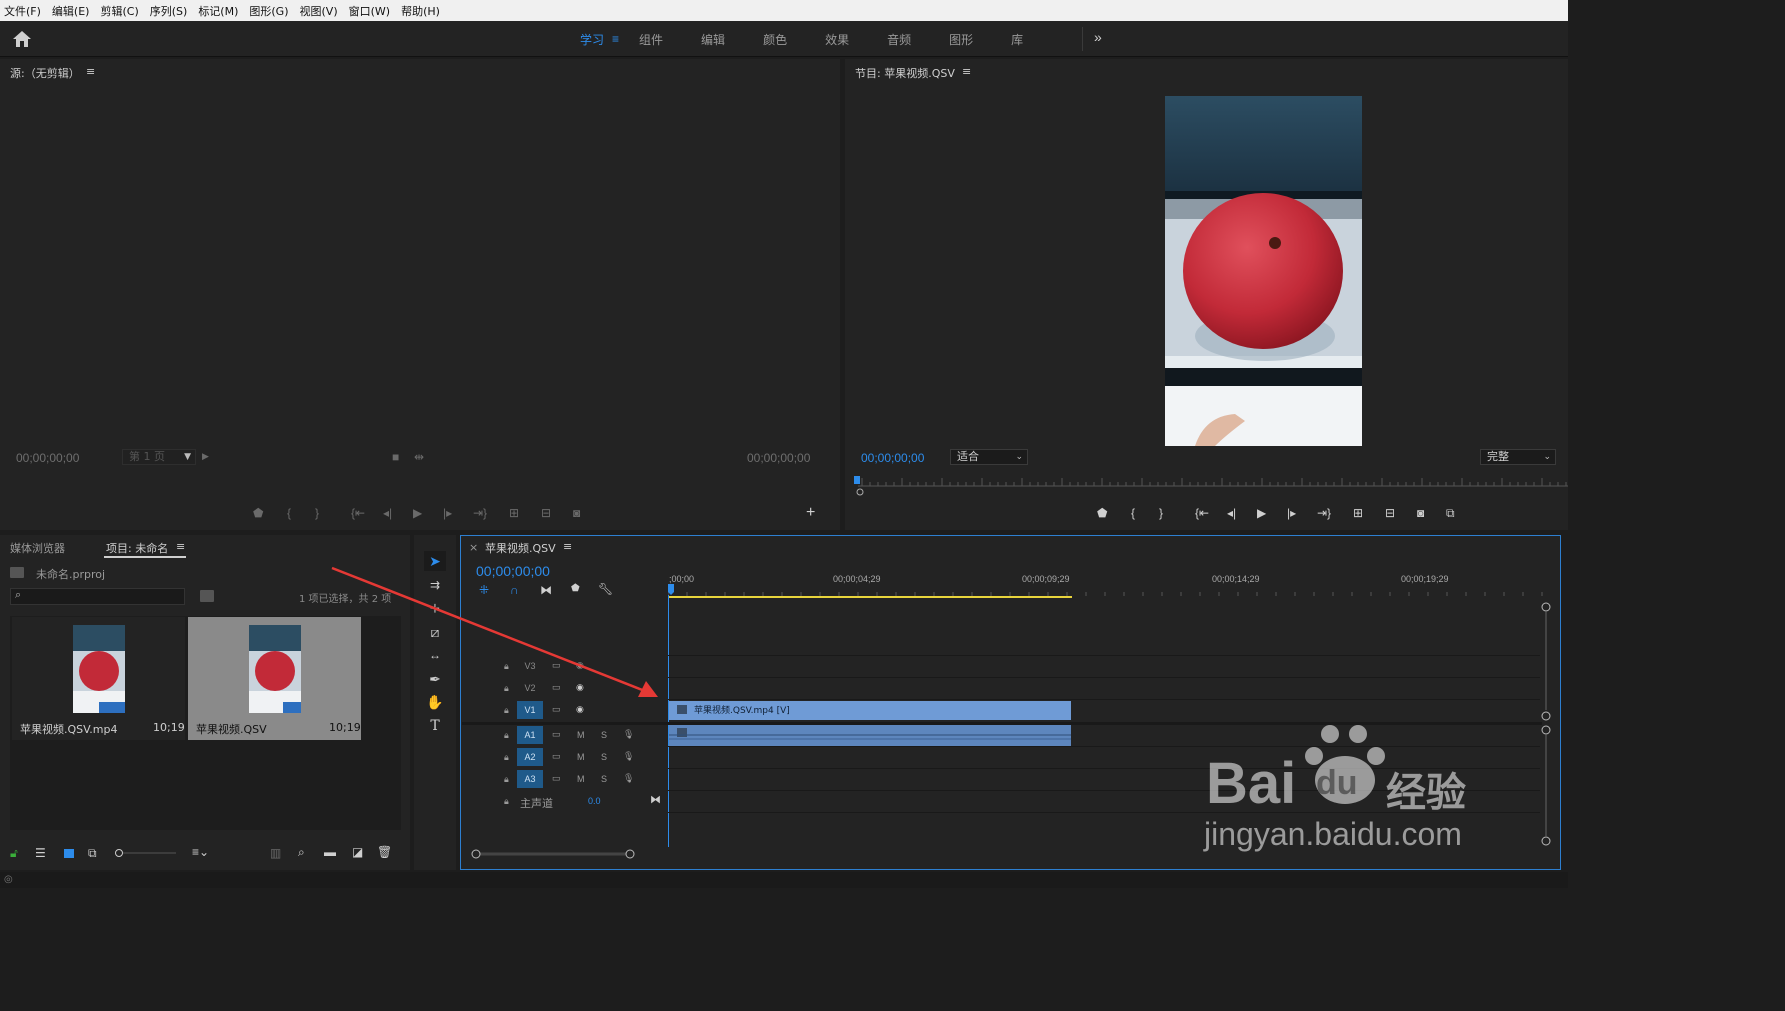 This screenshot has height=1011, width=1785. What do you see at coordinates (592, 39) in the screenshot?
I see `workspace-tab-learning: 学习` at bounding box center [592, 39].